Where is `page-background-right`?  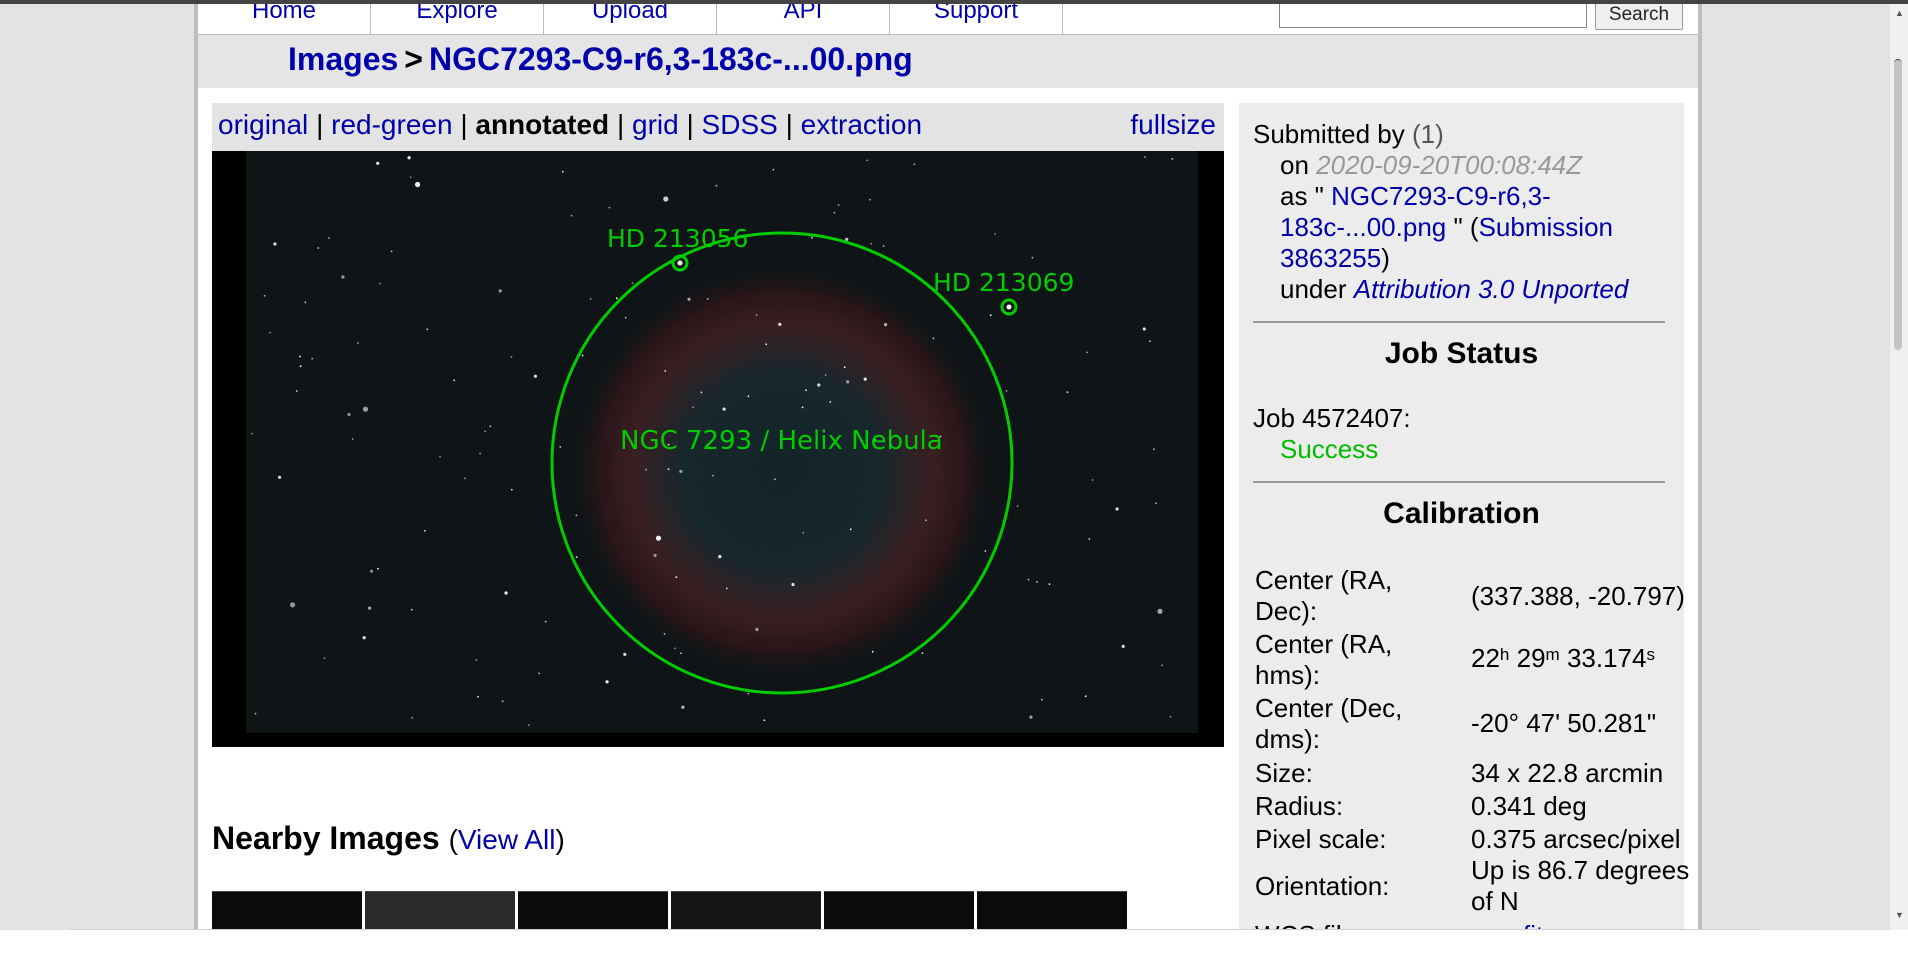
page-background-right is located at coordinates (1794, 467).